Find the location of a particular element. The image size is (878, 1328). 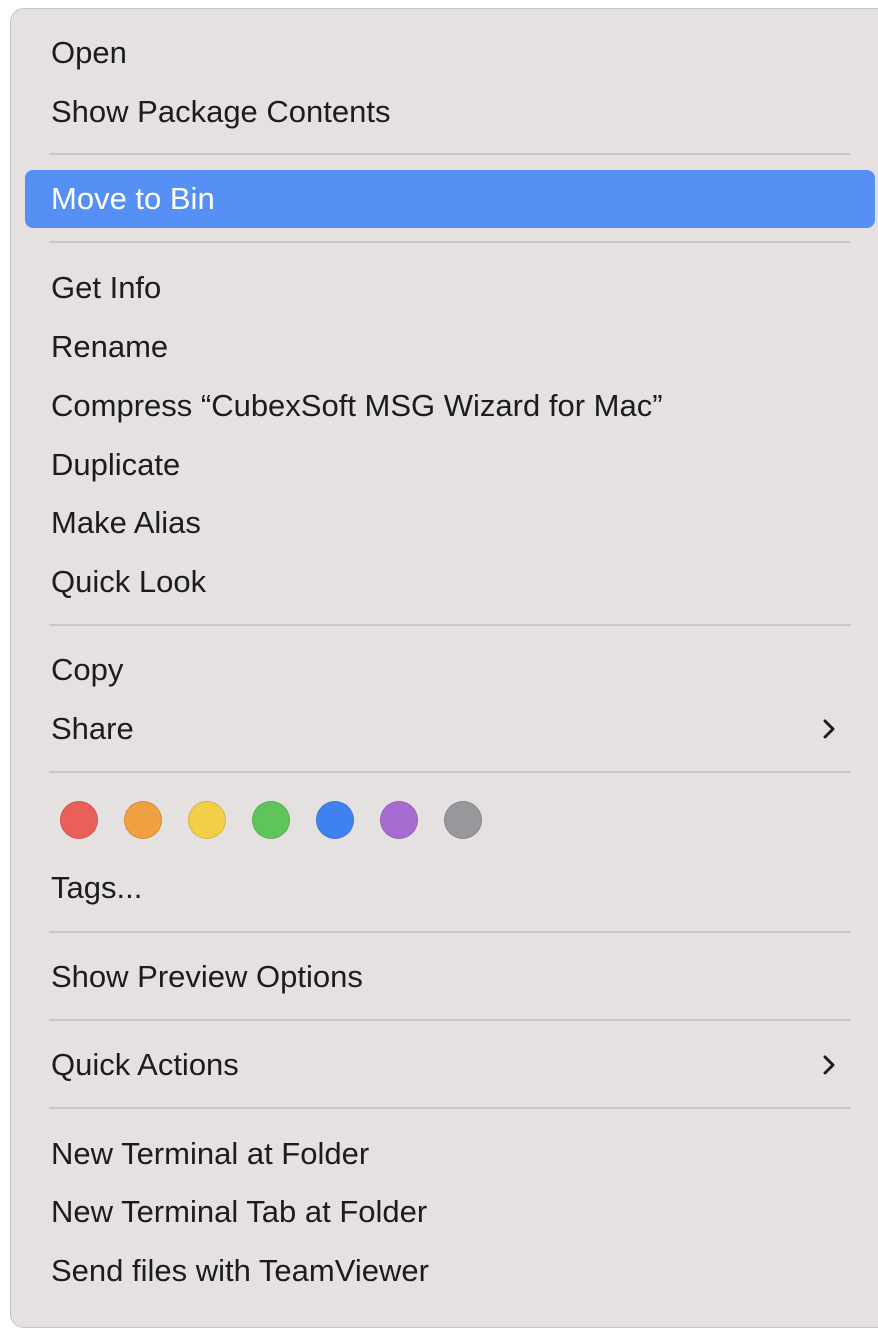

menu-item-new-terminal-tab-at-folder: New Terminal Tab at Folder is located at coordinates (450, 1212).